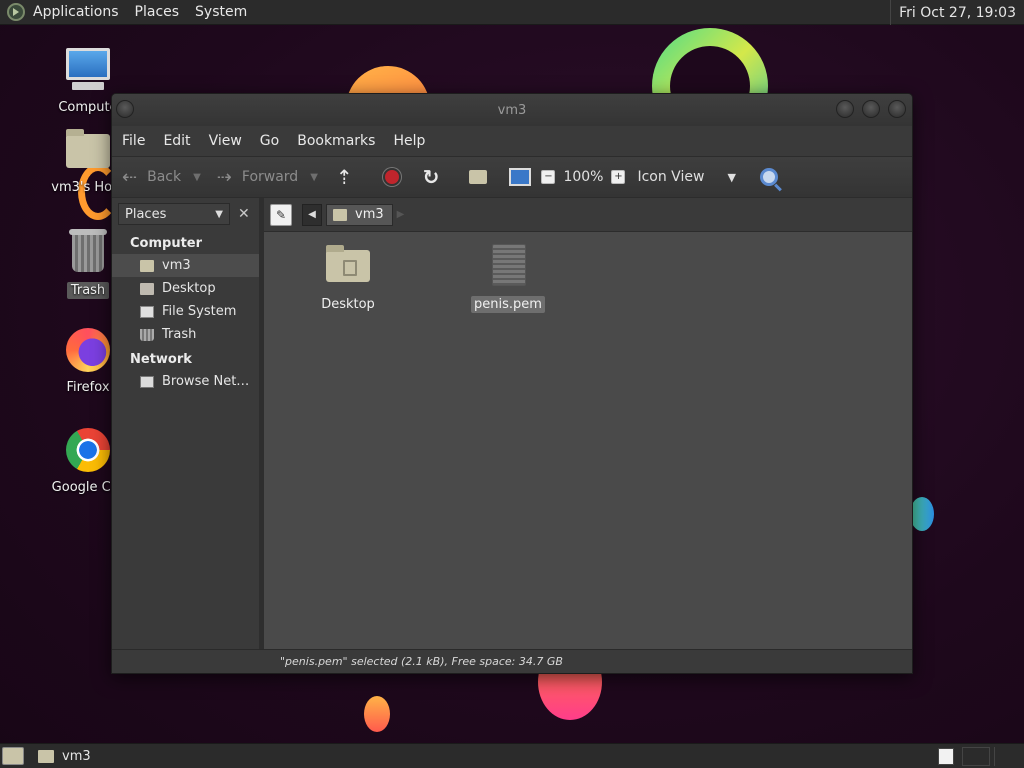 Image resolution: width=1024 pixels, height=768 pixels. I want to click on path-bar: ✎ ◀ vm3 ▶, so click(588, 215).